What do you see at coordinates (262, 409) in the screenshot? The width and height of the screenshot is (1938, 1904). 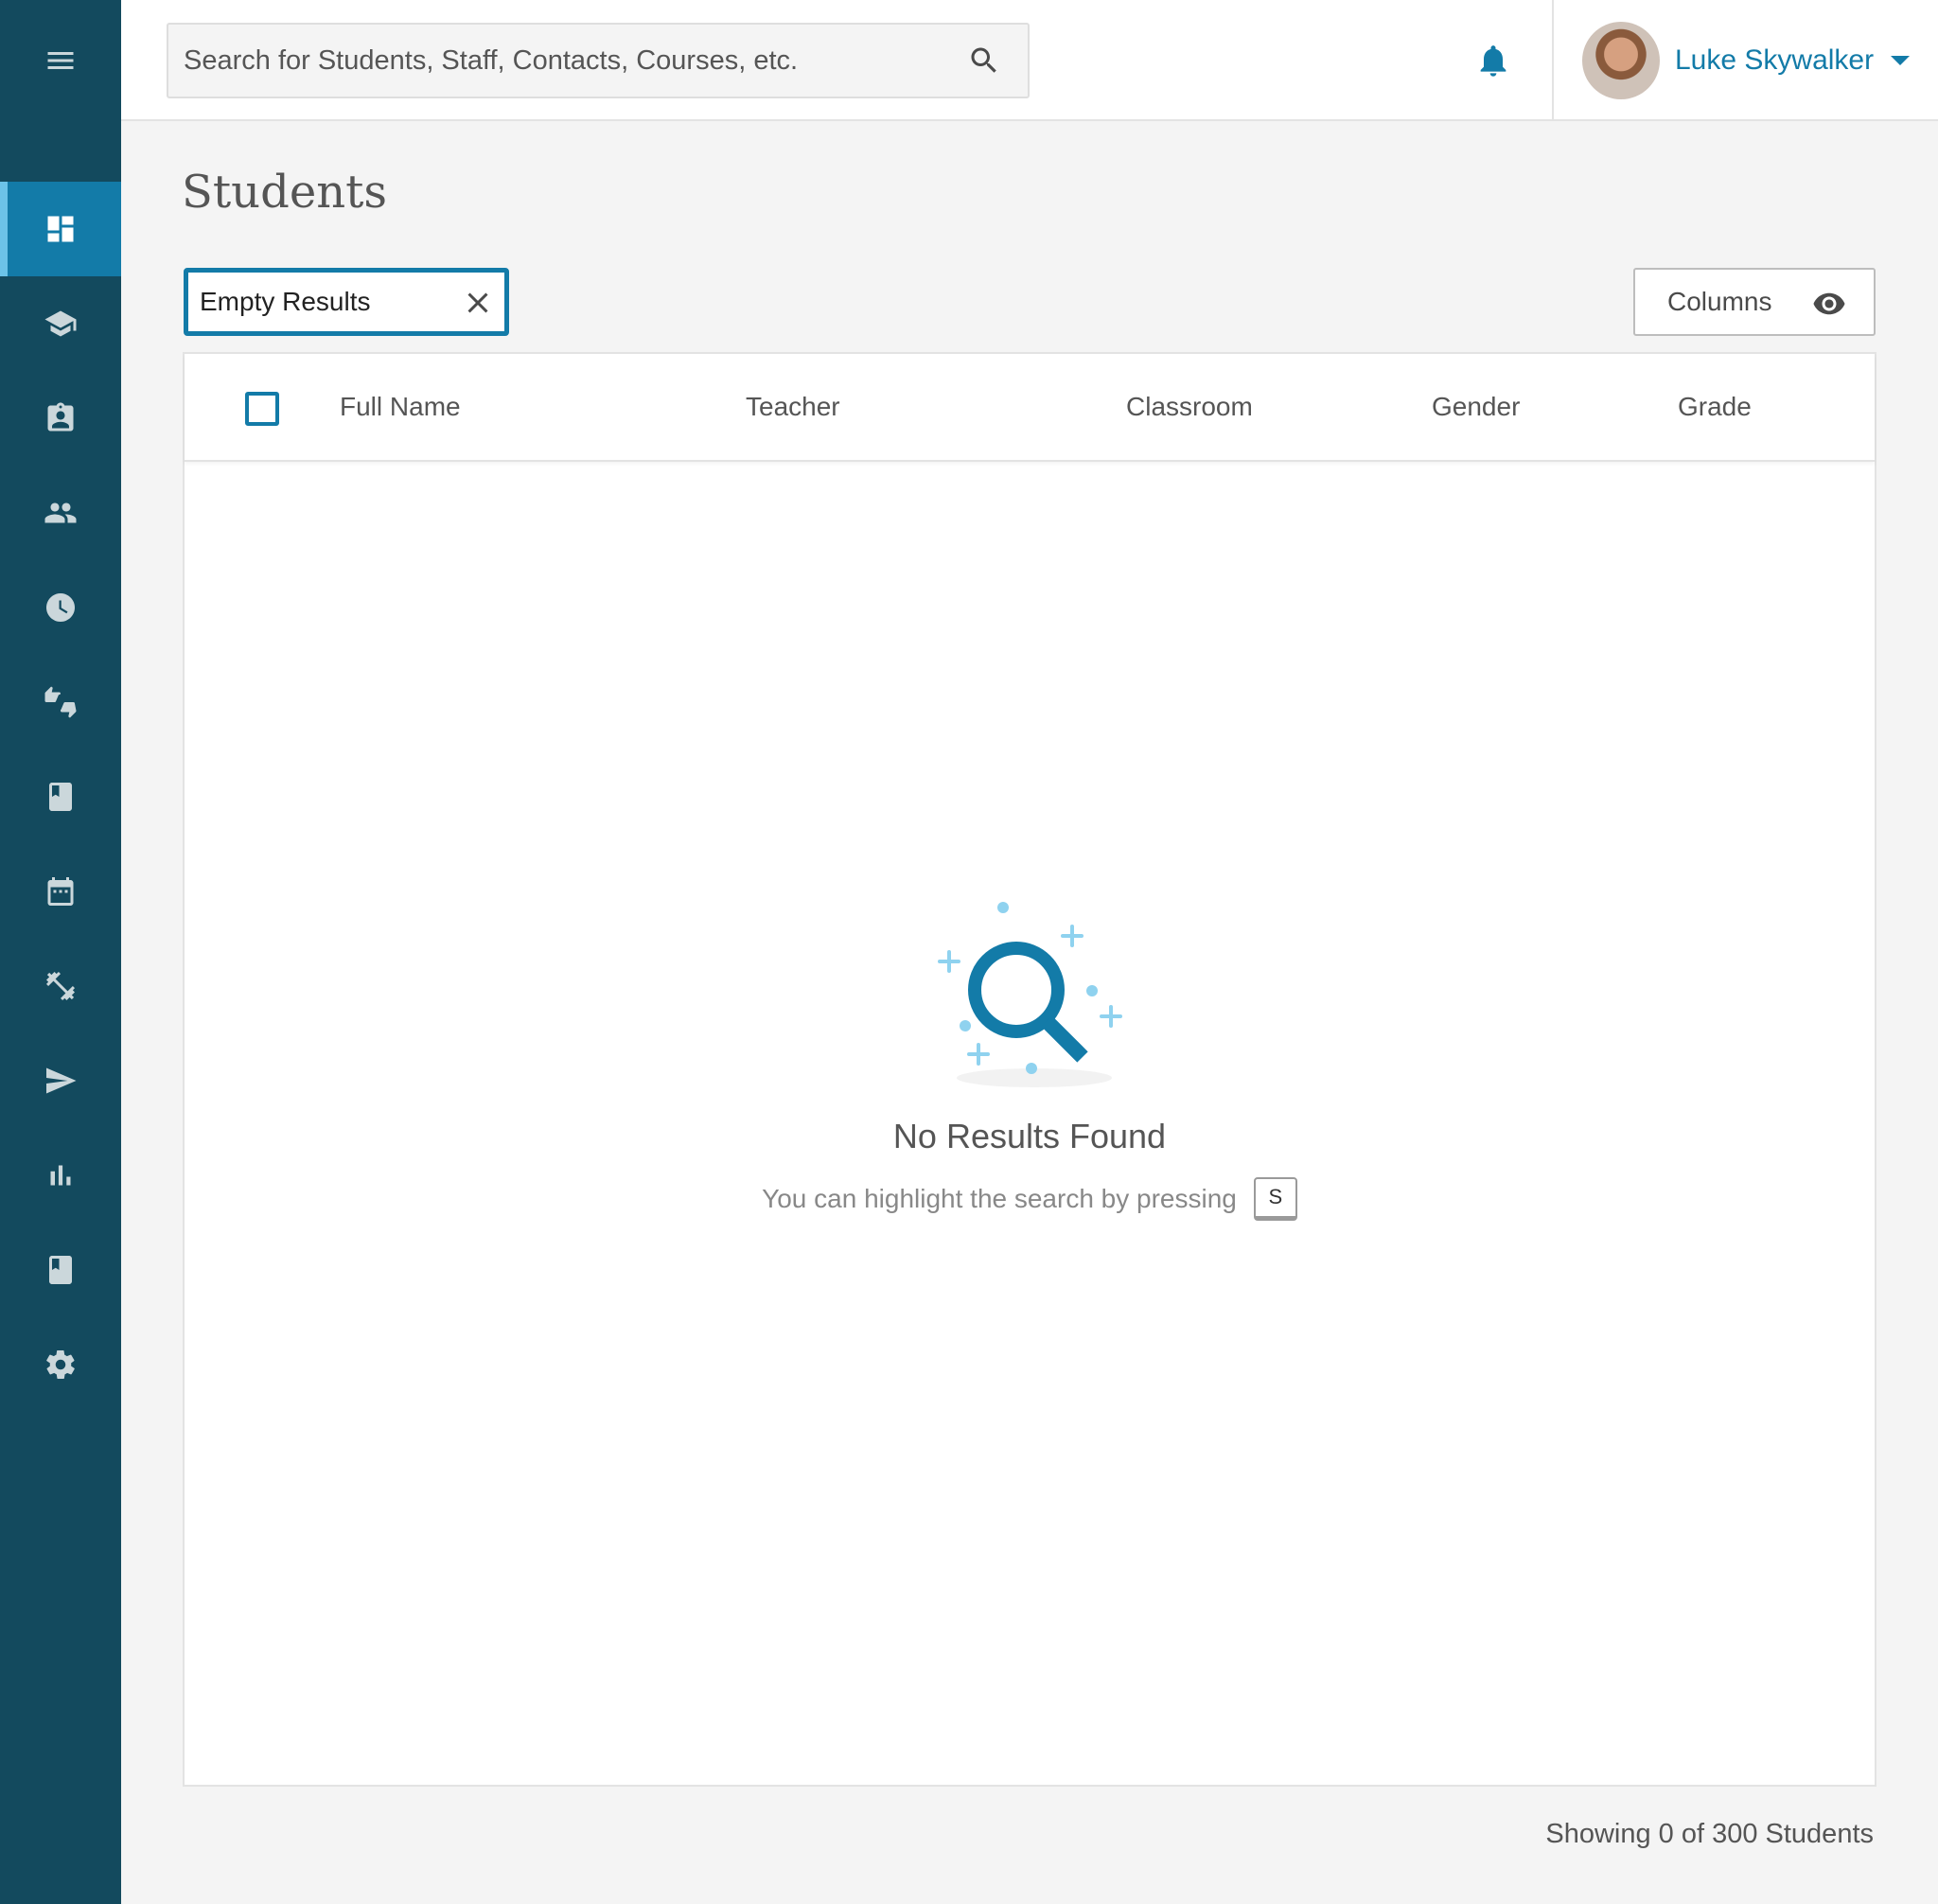 I see `select-all-checkbox` at bounding box center [262, 409].